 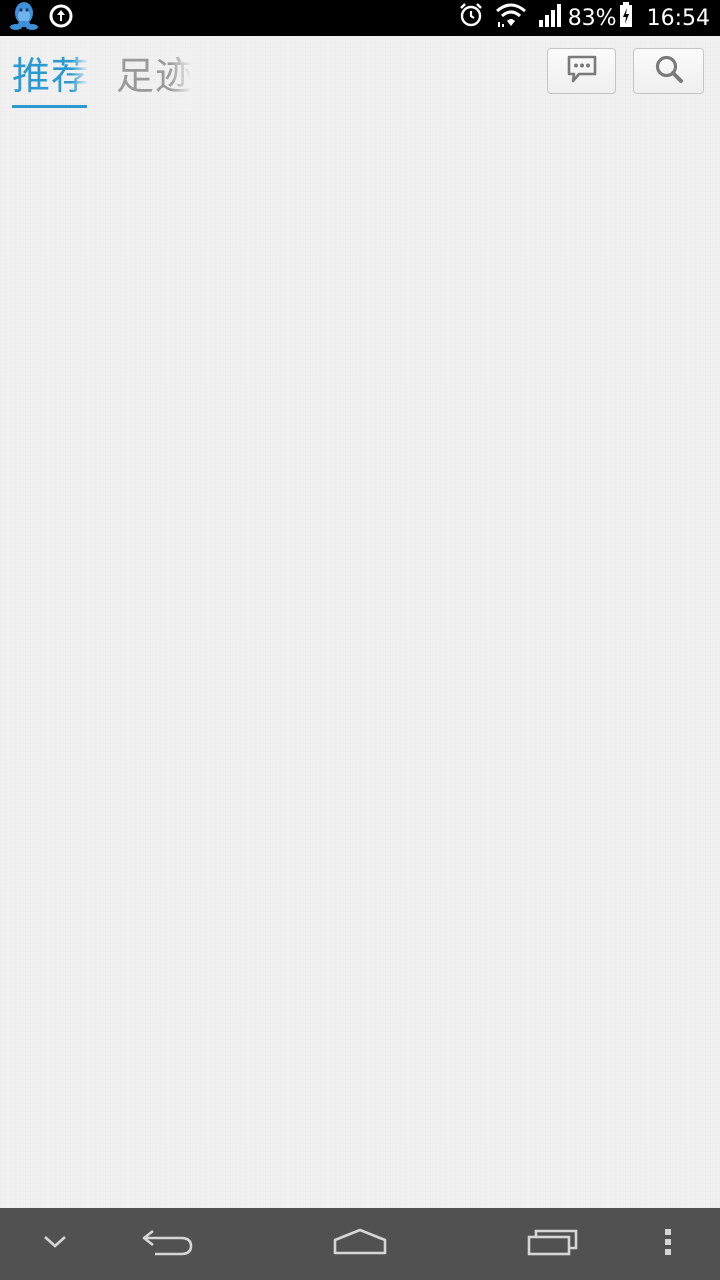 I want to click on tab-indicator, so click(x=49, y=106).